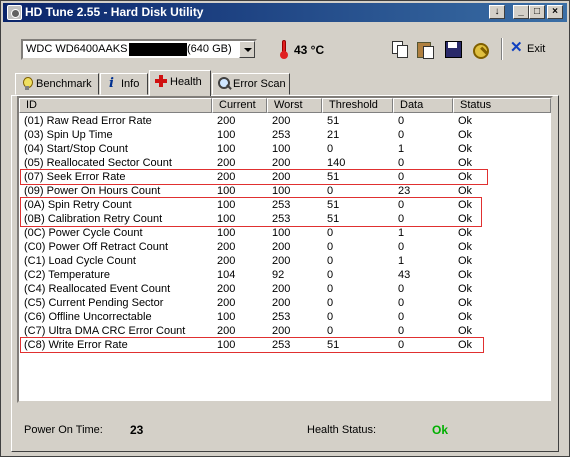  I want to click on power-on-time-label: Power On Time:, so click(63, 430).